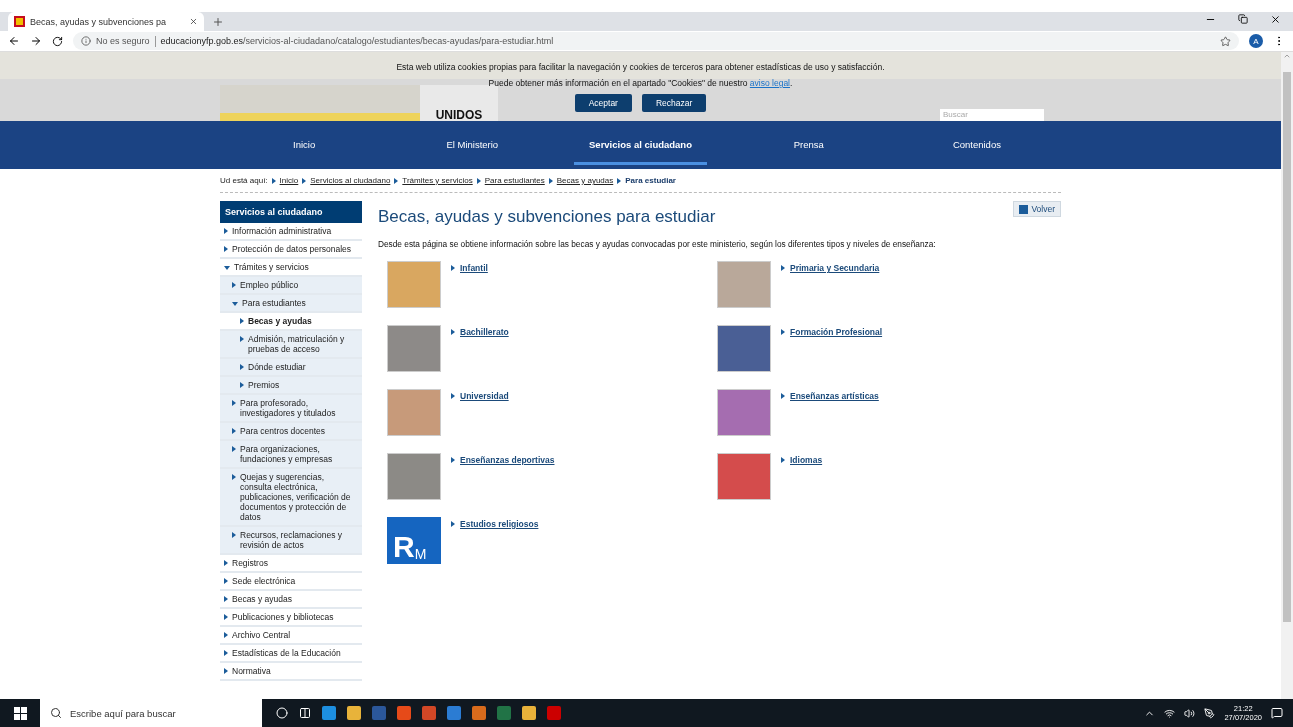  Describe the element at coordinates (1275, 19) in the screenshot. I see `close-icon` at that location.